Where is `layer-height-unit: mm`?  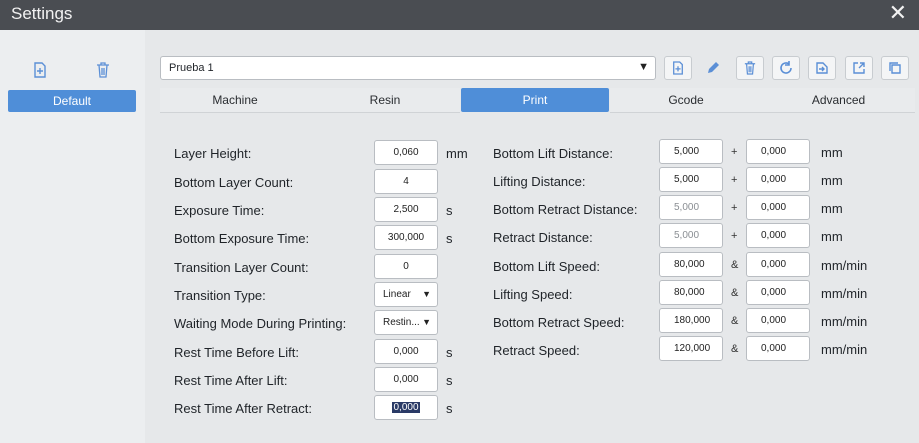 layer-height-unit: mm is located at coordinates (457, 153).